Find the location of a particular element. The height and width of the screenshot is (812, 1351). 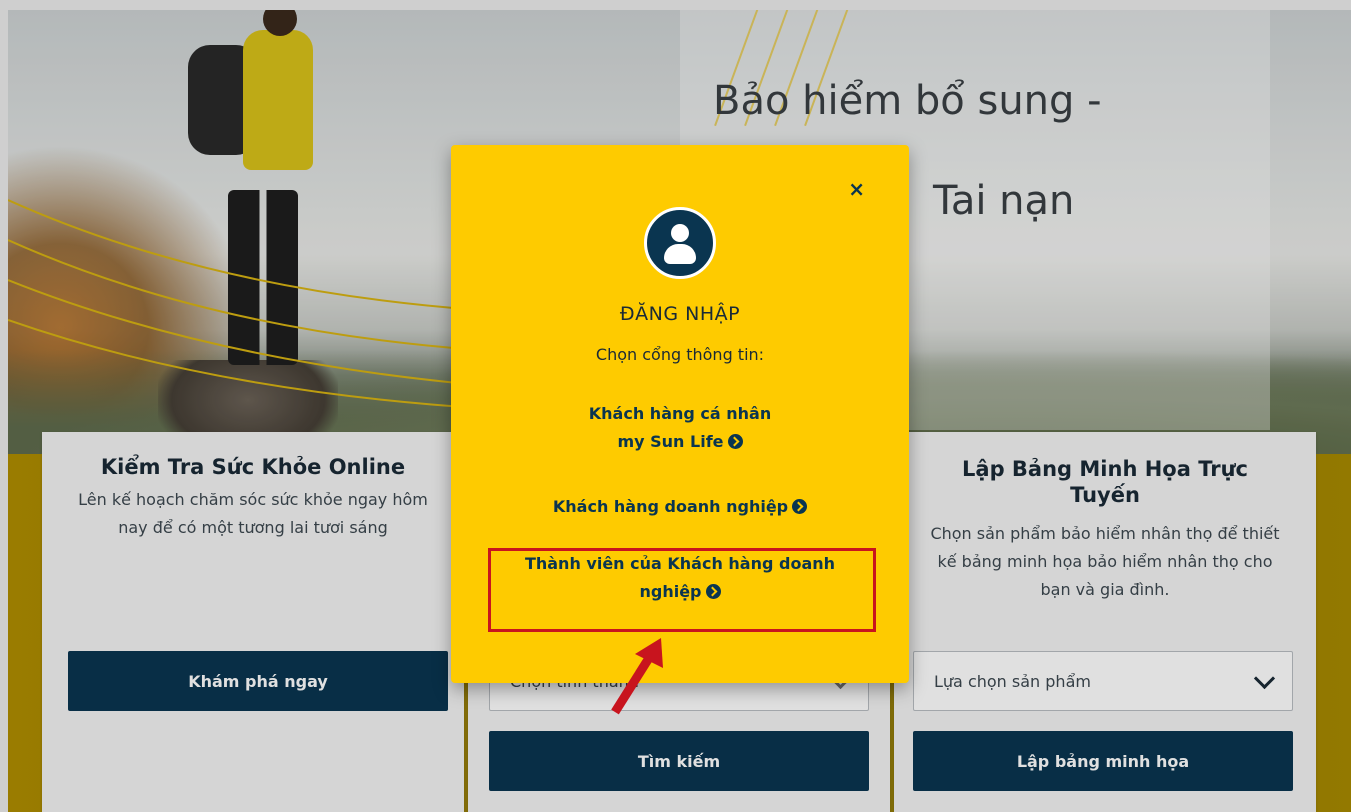

user-icon is located at coordinates (680, 243).